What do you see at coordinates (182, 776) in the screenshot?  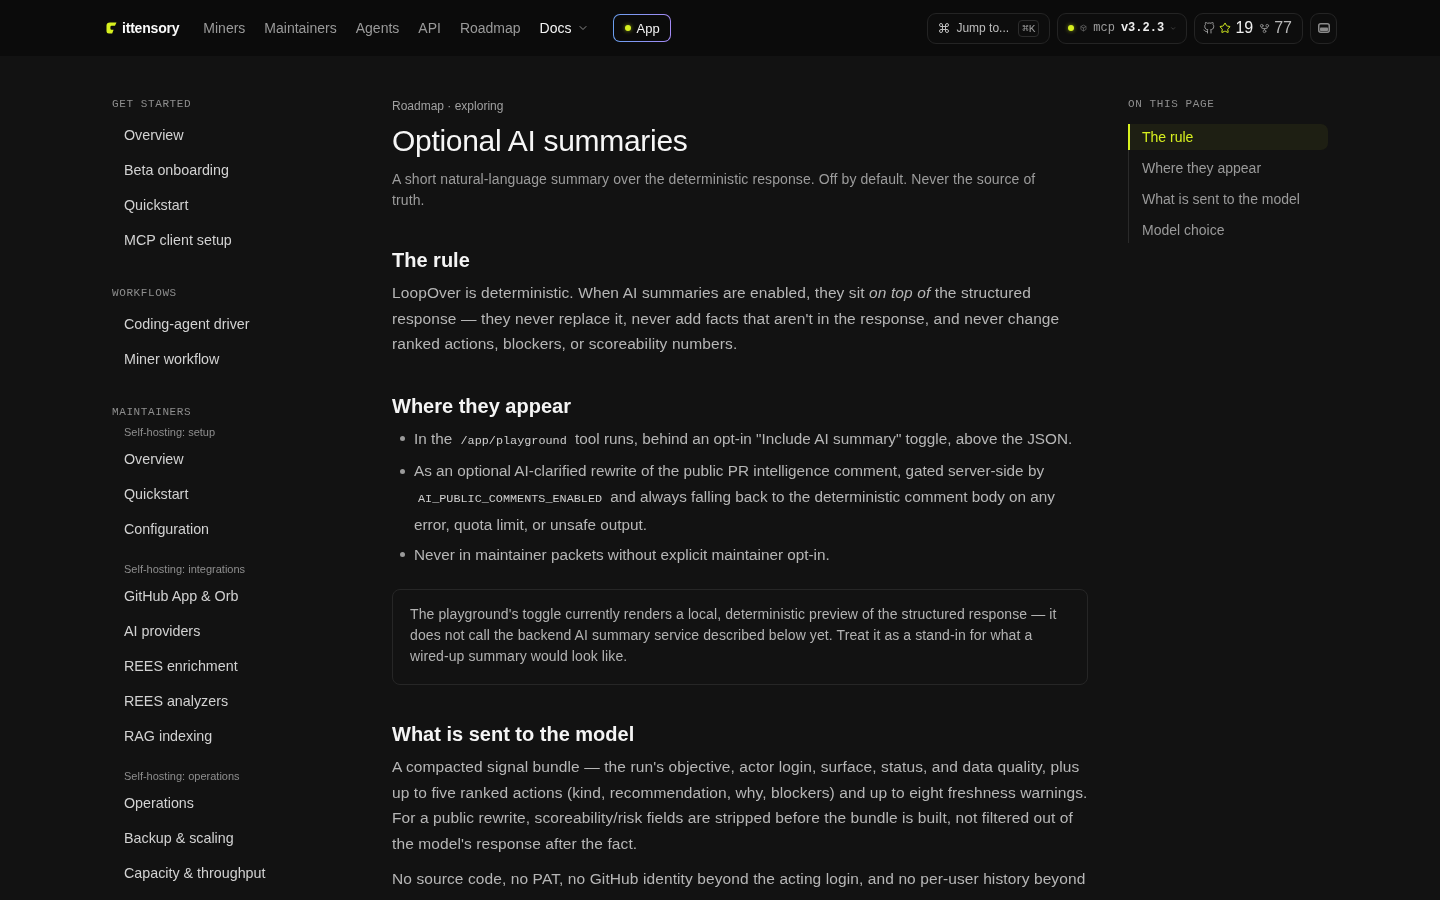 I see `sidebar-group-label: Self-hosting: operations` at bounding box center [182, 776].